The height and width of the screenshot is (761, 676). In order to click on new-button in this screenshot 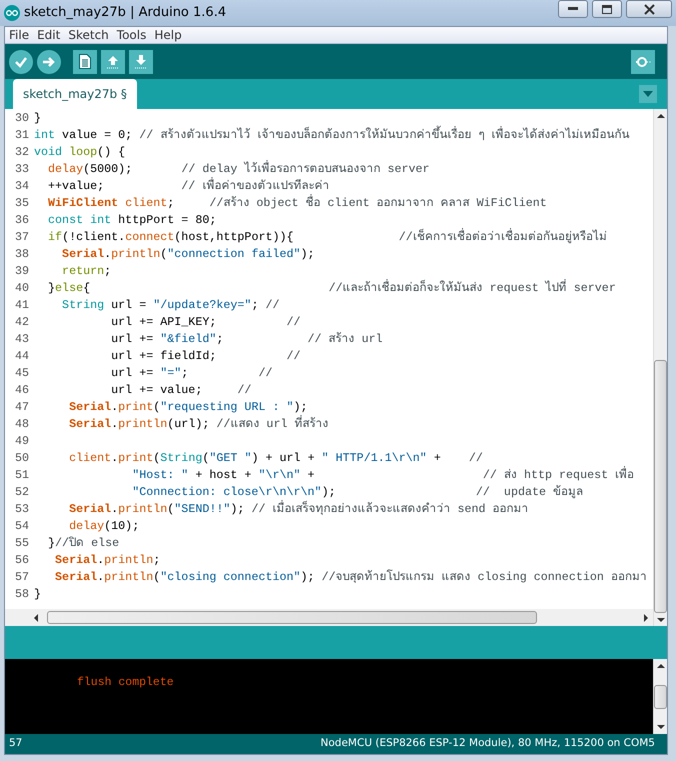, I will do `click(85, 62)`.